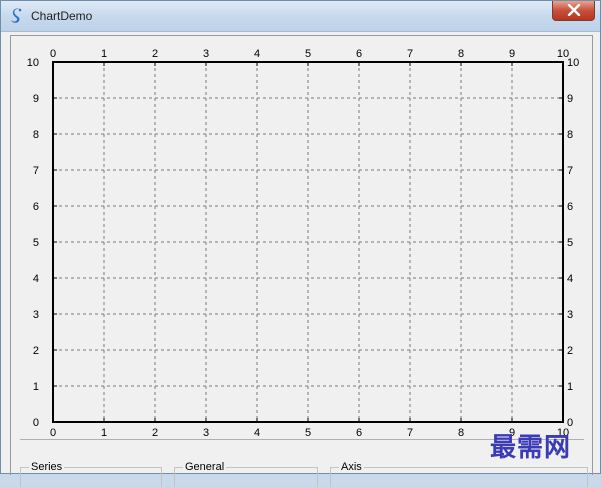 The image size is (601, 487). Describe the element at coordinates (461, 54) in the screenshot. I see `x-tick-label-top: 8` at that location.